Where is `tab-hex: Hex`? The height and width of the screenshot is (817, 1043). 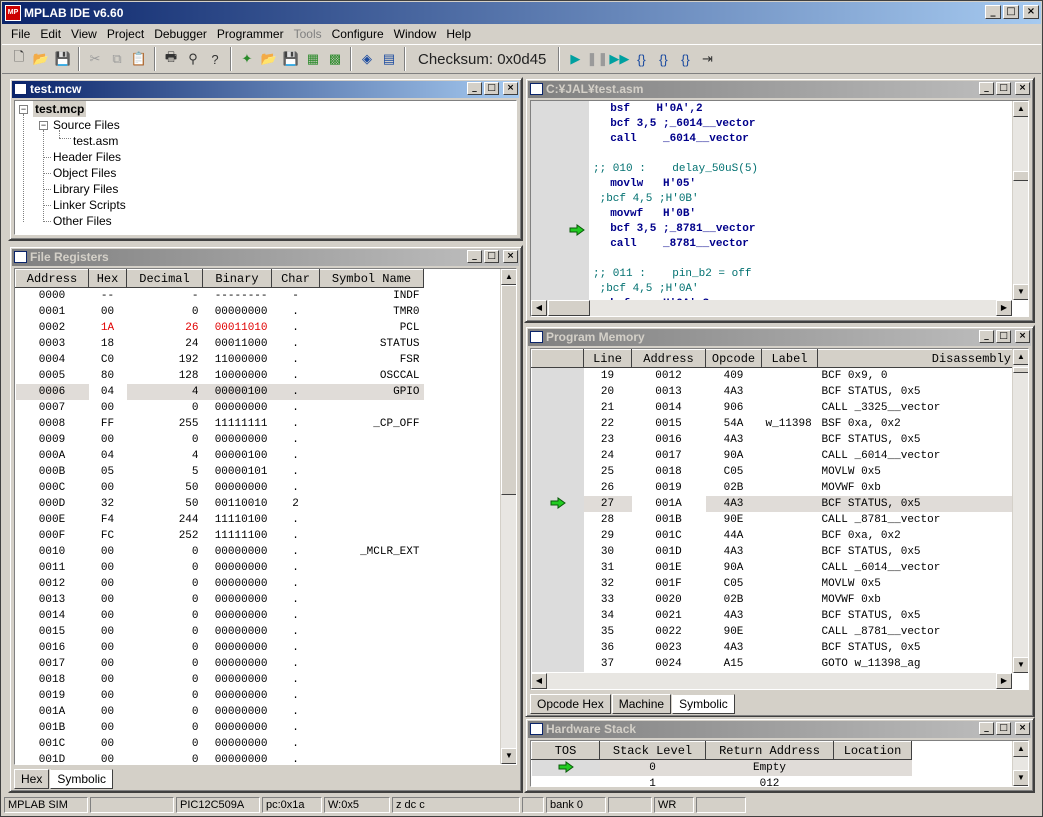
tab-hex: Hex is located at coordinates (32, 779).